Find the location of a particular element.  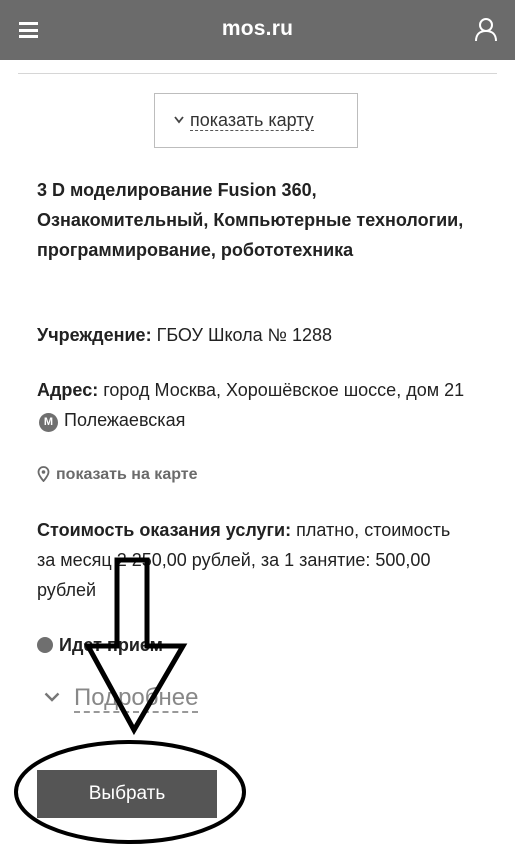

show-map-button: показать карту is located at coordinates (256, 120).